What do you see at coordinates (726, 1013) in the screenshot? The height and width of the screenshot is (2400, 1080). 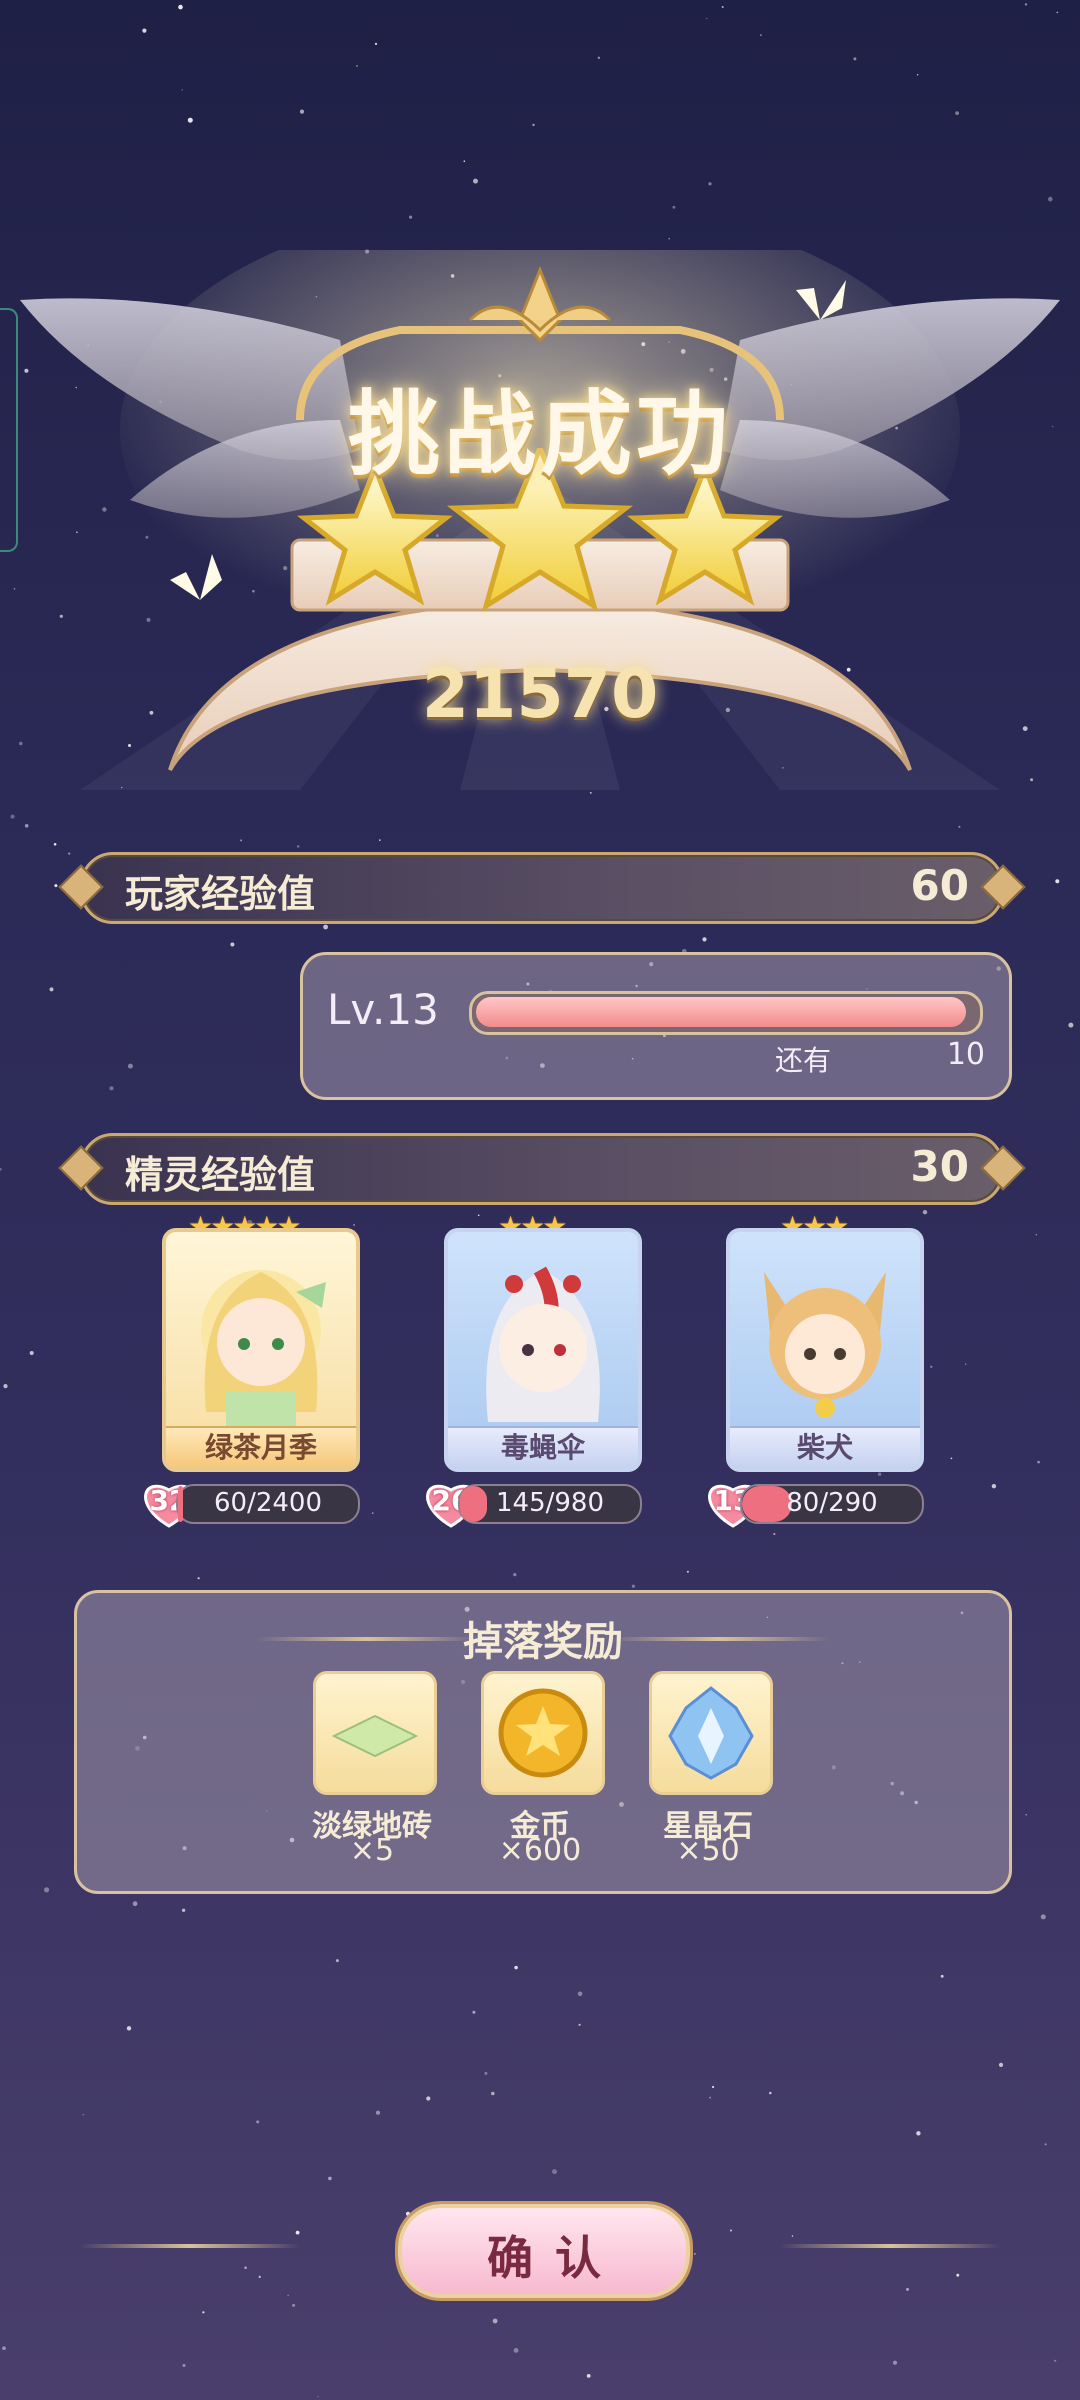 I see `level-progress-track` at bounding box center [726, 1013].